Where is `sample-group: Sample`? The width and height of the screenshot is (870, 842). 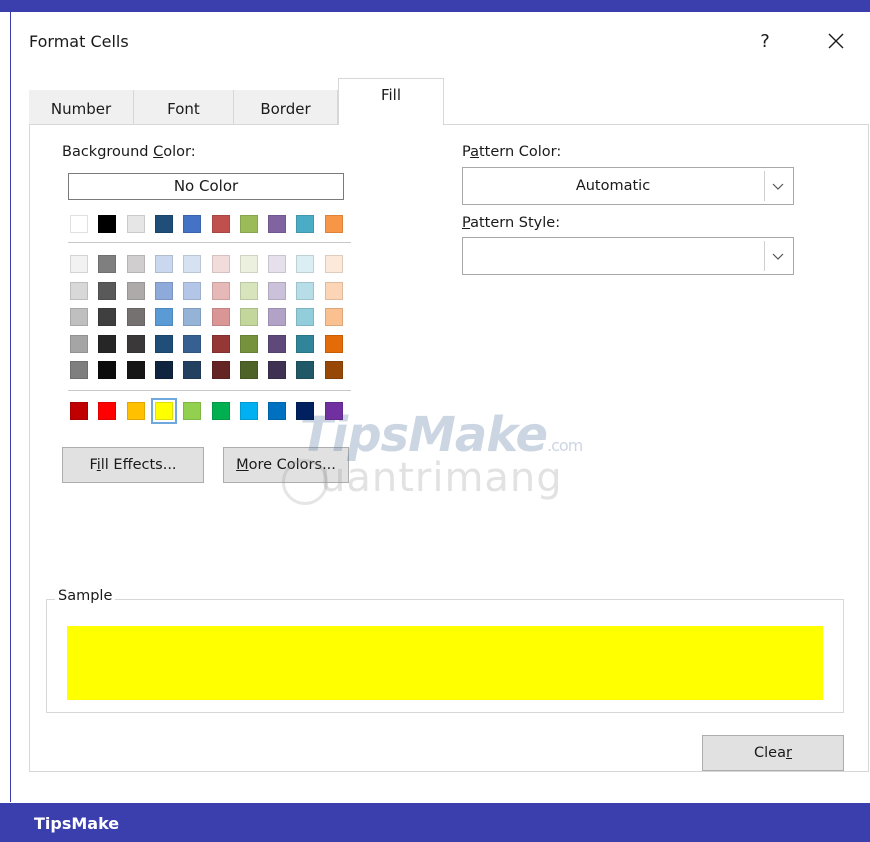
sample-group: Sample is located at coordinates (445, 650).